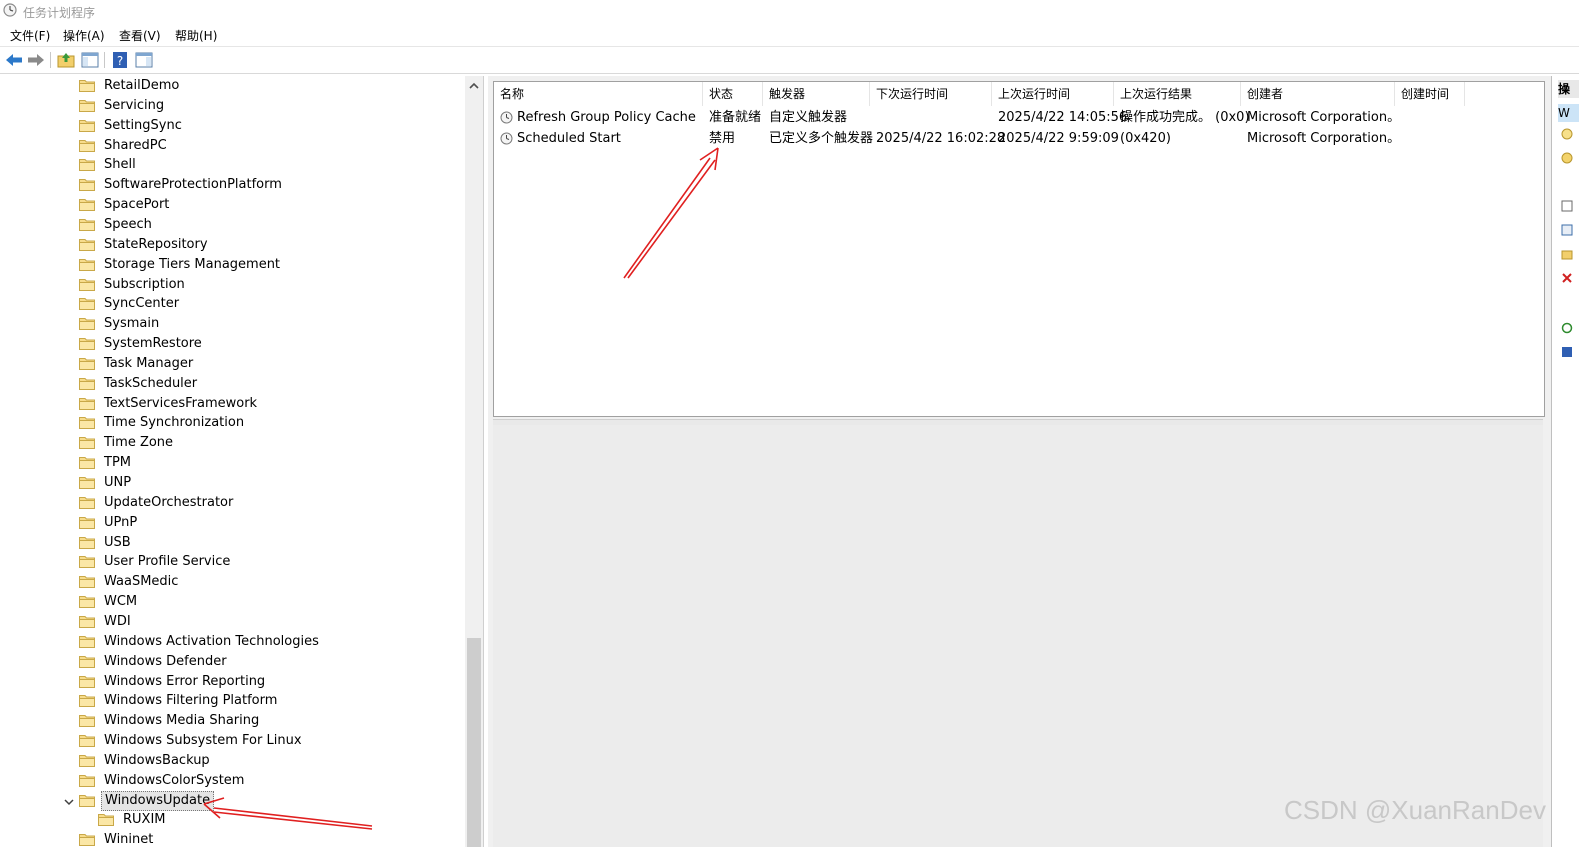 This screenshot has width=1579, height=847. What do you see at coordinates (272, 662) in the screenshot?
I see `tree-item: Windows Defender` at bounding box center [272, 662].